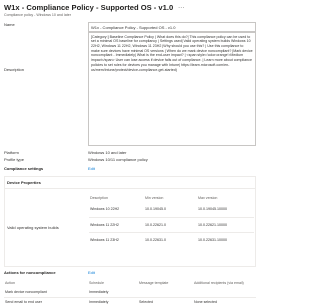 The image size is (320, 307). What do you see at coordinates (172, 272) in the screenshot?
I see `actions-edit-link: Edit` at bounding box center [172, 272].